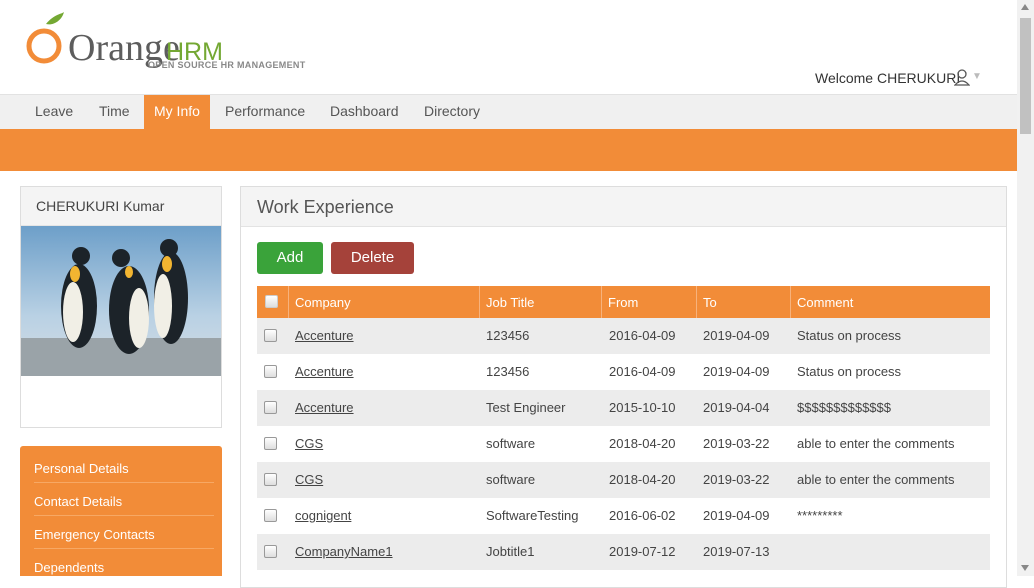 Image resolution: width=1034 pixels, height=588 pixels. What do you see at coordinates (452, 112) in the screenshot?
I see `nav-item-directory: Directory` at bounding box center [452, 112].